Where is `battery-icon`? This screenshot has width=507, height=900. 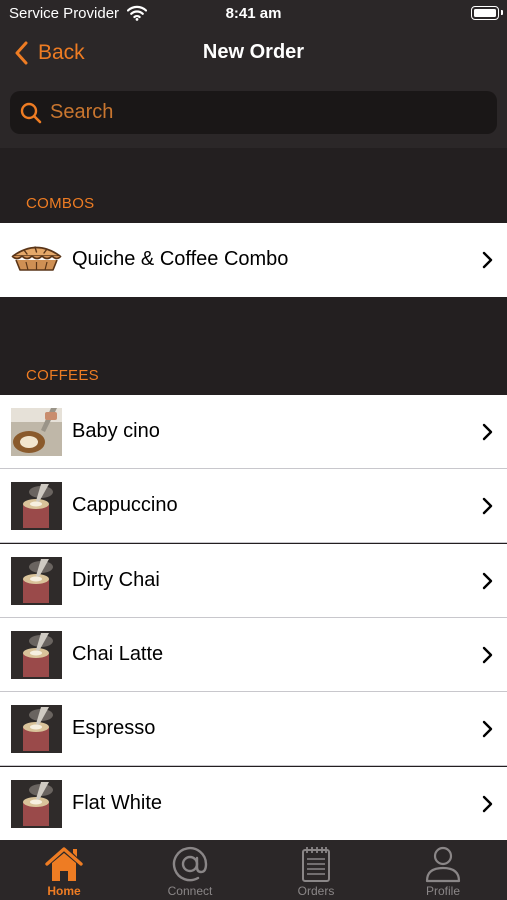
battery-icon is located at coordinates (487, 13).